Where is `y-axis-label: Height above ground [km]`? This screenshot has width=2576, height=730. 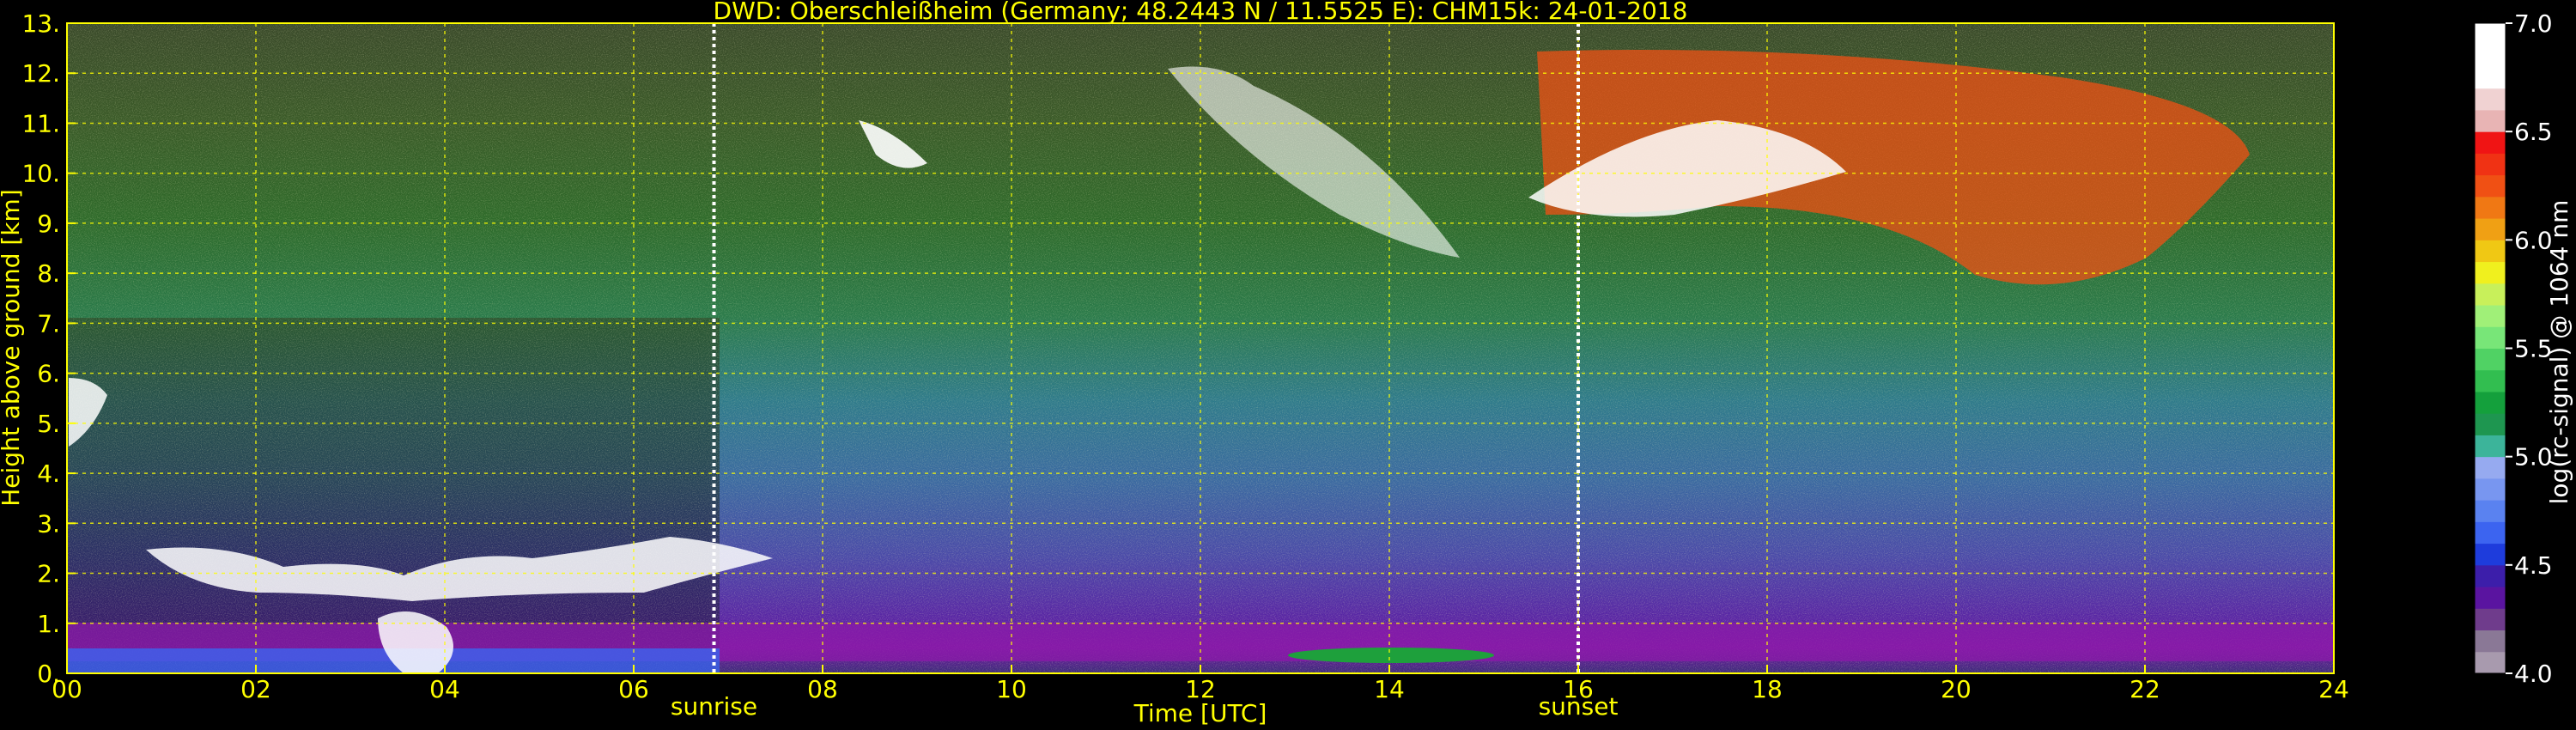
y-axis-label: Height above ground [km] is located at coordinates (13, 348).